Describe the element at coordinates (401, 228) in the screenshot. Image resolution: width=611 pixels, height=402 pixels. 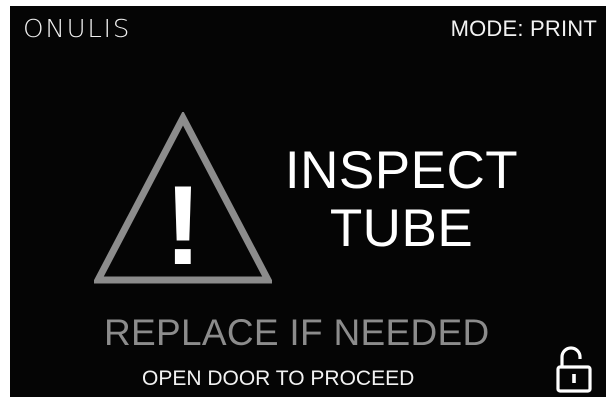
I see `alert-title-line2: TUBE` at that location.